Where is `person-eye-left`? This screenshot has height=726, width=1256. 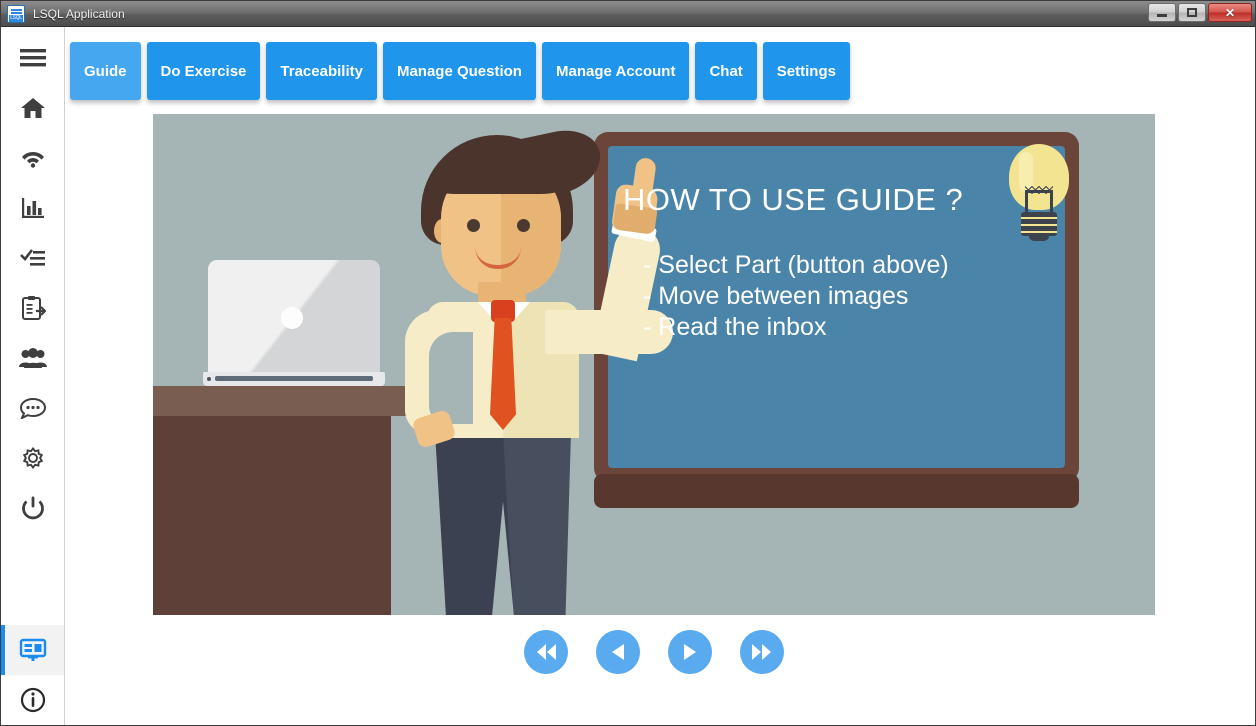
person-eye-left is located at coordinates (473, 225).